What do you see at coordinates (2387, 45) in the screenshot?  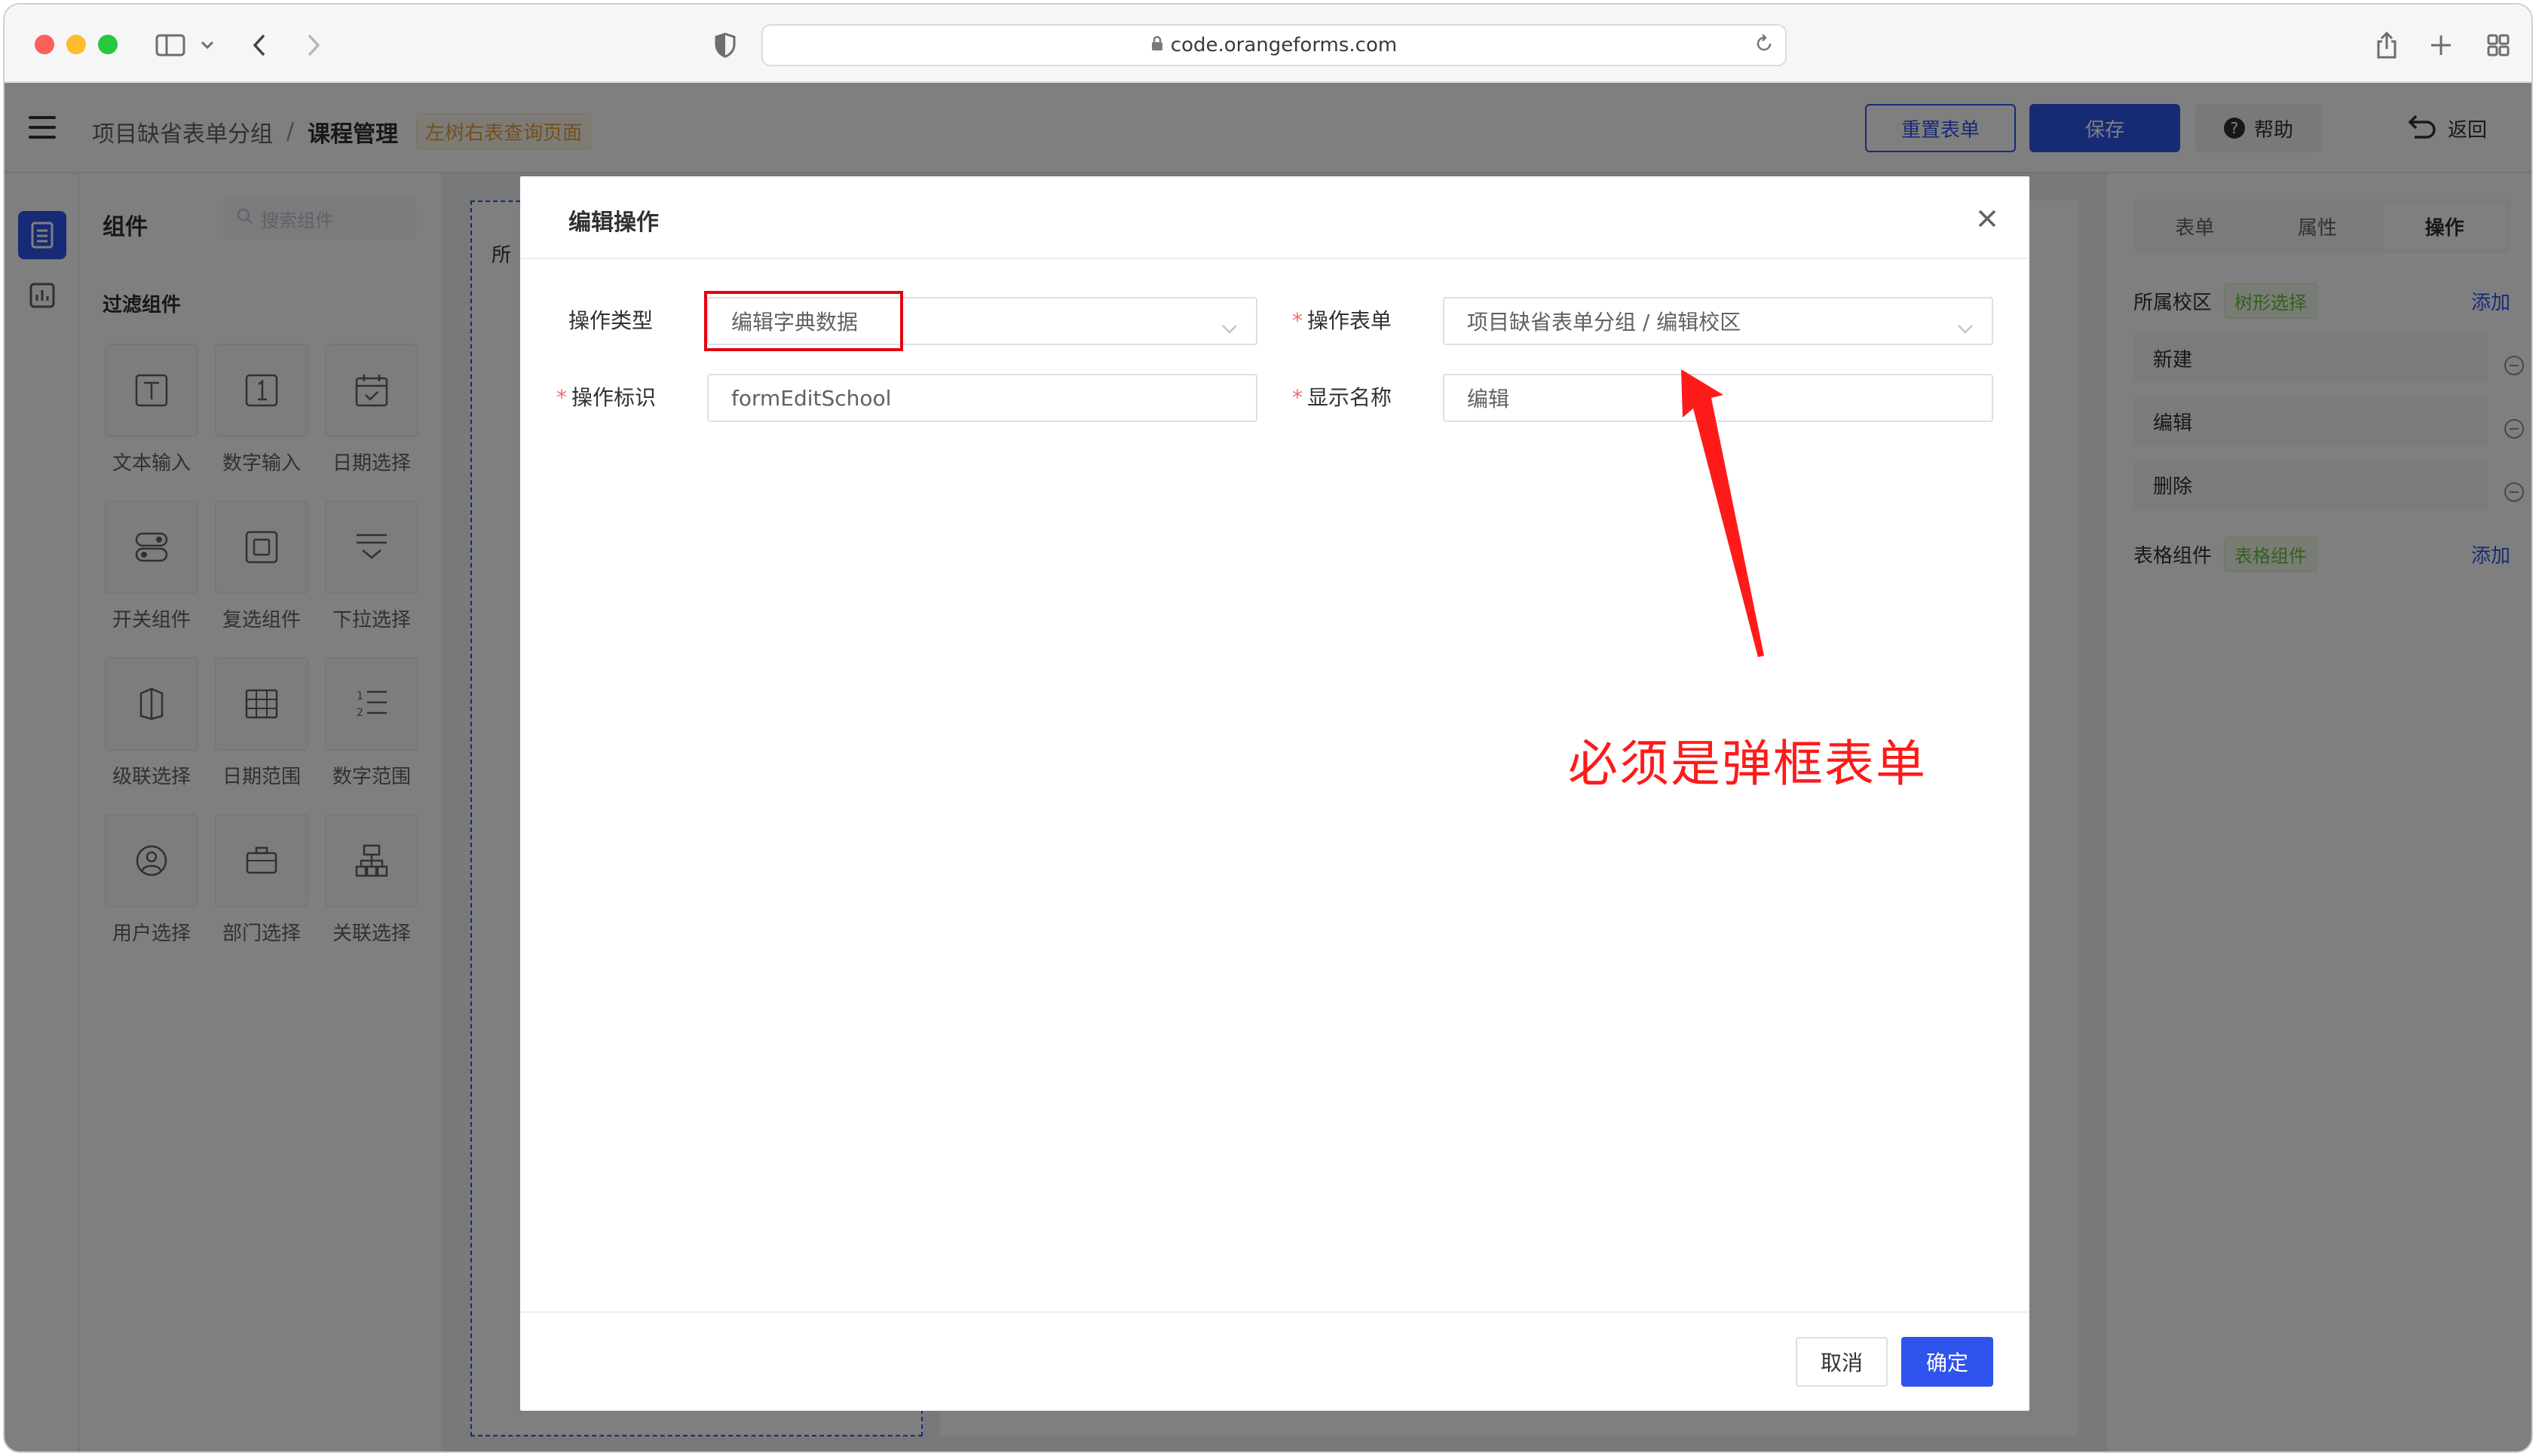 I see `share-icon` at bounding box center [2387, 45].